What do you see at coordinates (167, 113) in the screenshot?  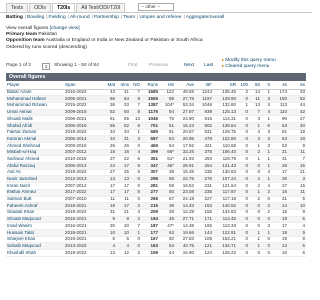 I see `table-cell: 94` at bounding box center [167, 113].